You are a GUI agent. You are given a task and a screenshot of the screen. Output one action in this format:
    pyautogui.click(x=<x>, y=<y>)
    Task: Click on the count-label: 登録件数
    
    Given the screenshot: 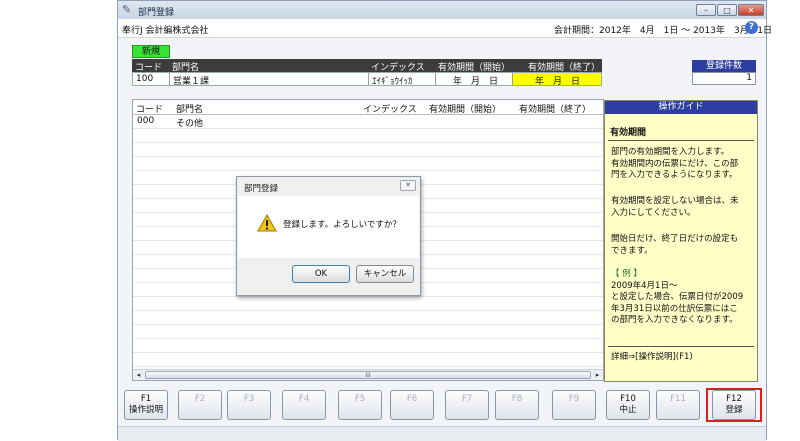 What is the action you would take?
    pyautogui.click(x=724, y=66)
    